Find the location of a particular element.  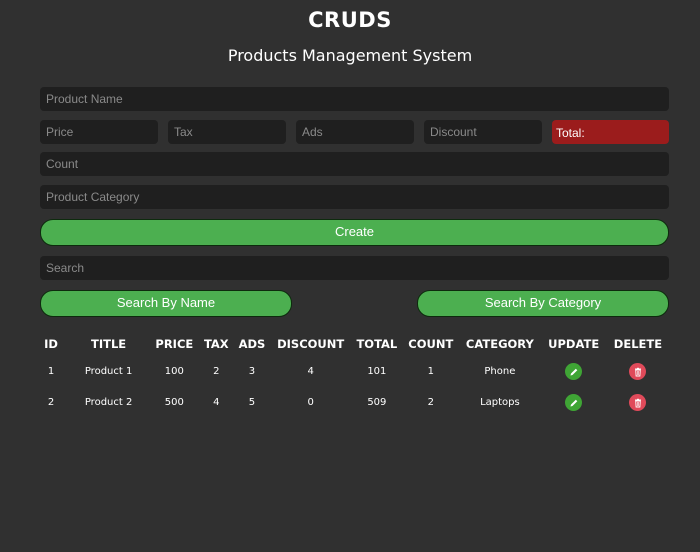

cell-discount: 4 is located at coordinates (310, 371).